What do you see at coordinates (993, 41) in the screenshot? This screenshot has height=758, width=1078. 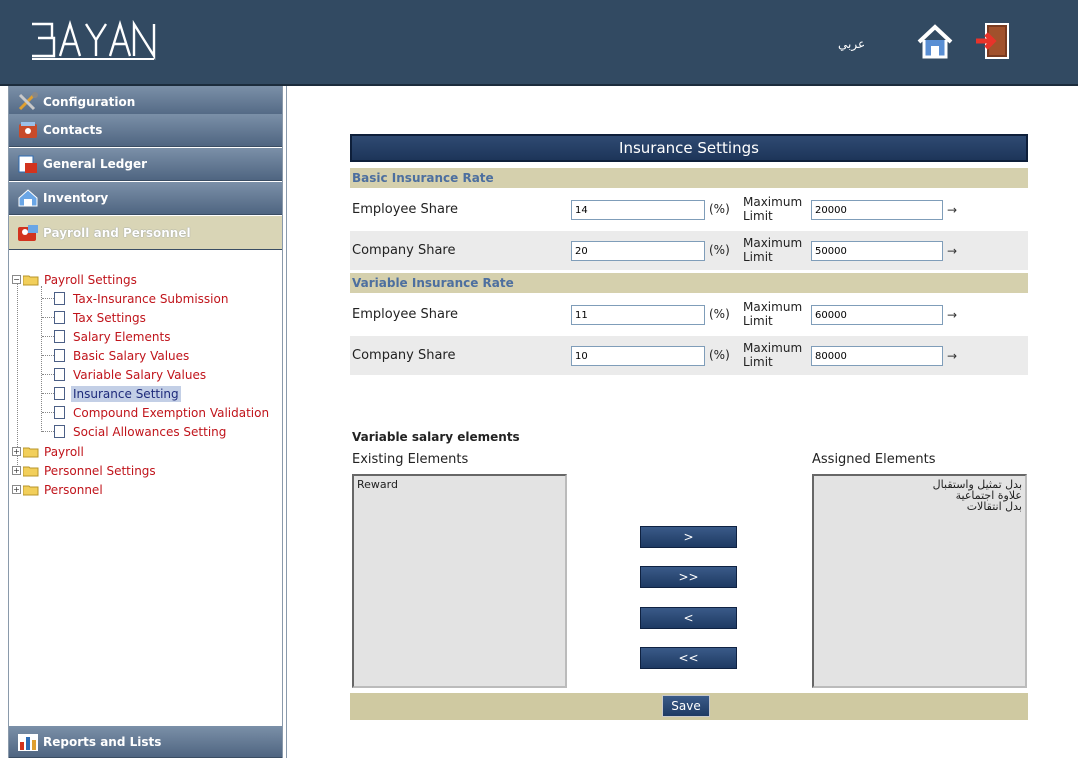 I see `exit-icon` at bounding box center [993, 41].